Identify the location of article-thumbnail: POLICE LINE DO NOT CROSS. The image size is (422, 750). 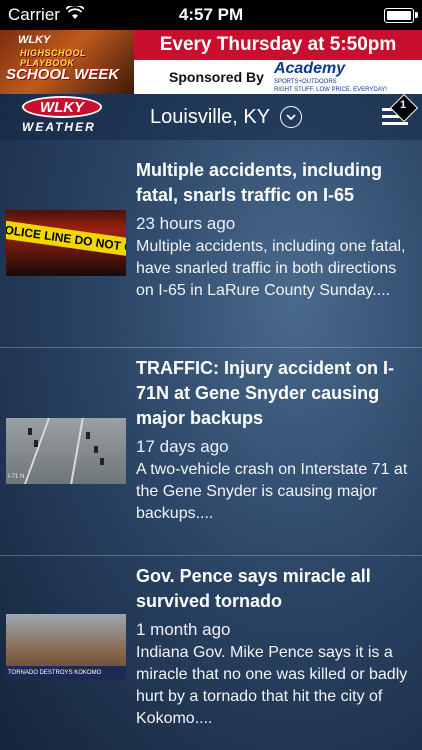
(66, 243).